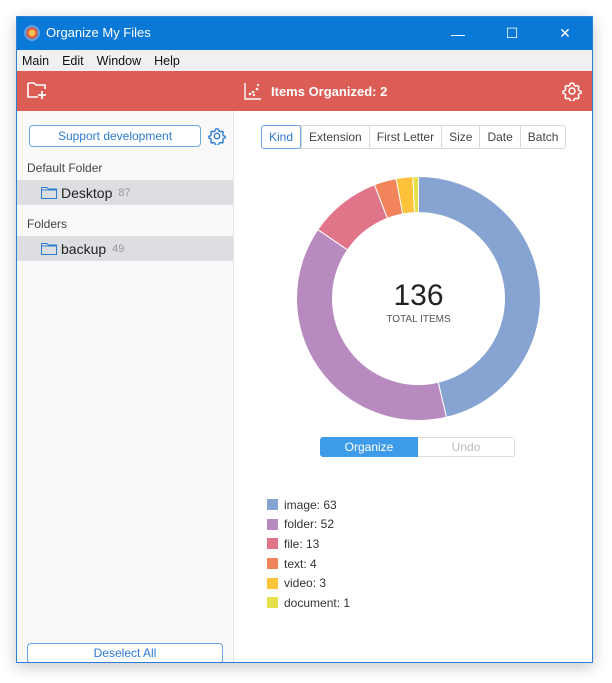 The width and height of the screenshot is (612, 683). Describe the element at coordinates (372, 324) in the screenshot. I see `donut-slice-folder` at that location.